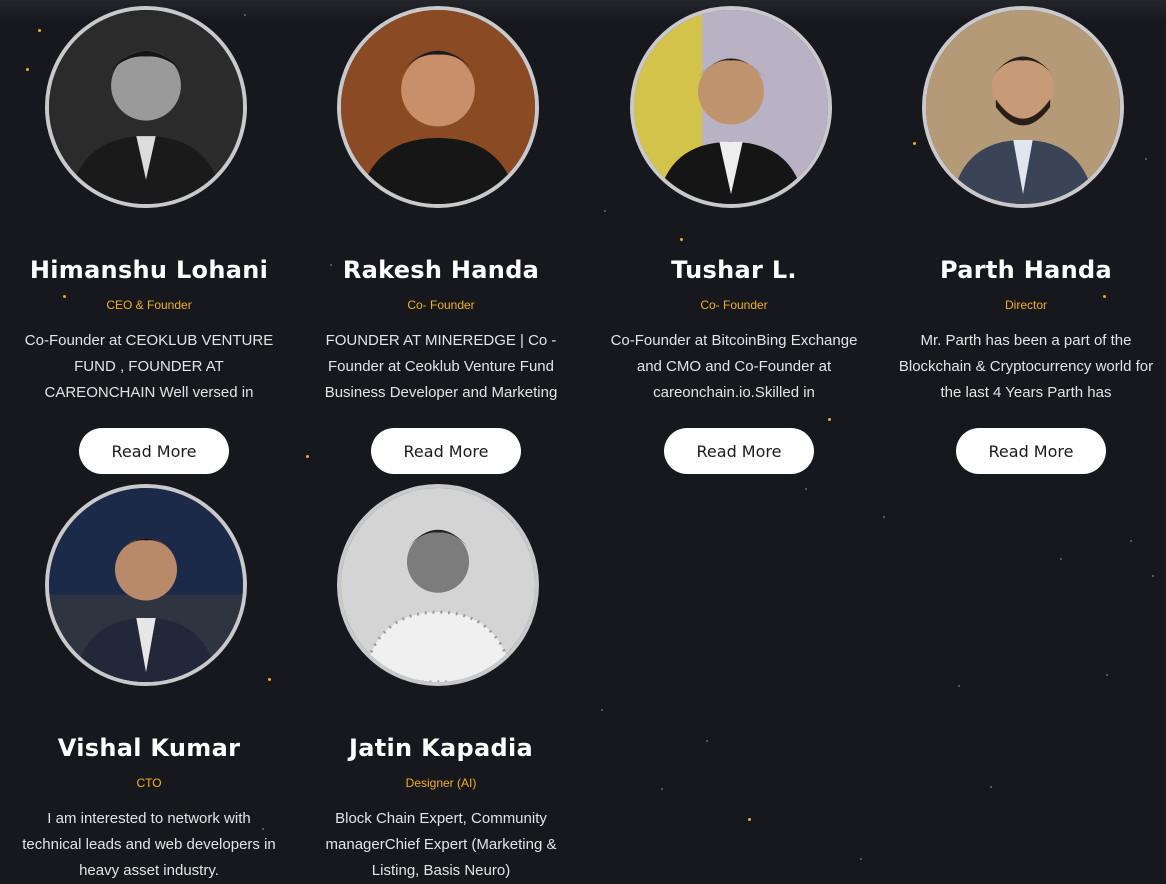  What do you see at coordinates (149, 270) in the screenshot?
I see `member-name: Himanshu Lohani` at bounding box center [149, 270].